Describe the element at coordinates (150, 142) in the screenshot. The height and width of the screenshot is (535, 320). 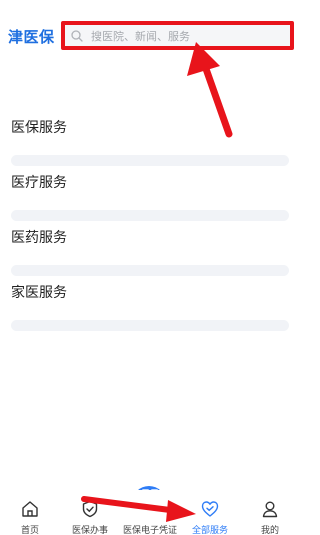
I see `section-medical-insurance: 医保服务` at that location.